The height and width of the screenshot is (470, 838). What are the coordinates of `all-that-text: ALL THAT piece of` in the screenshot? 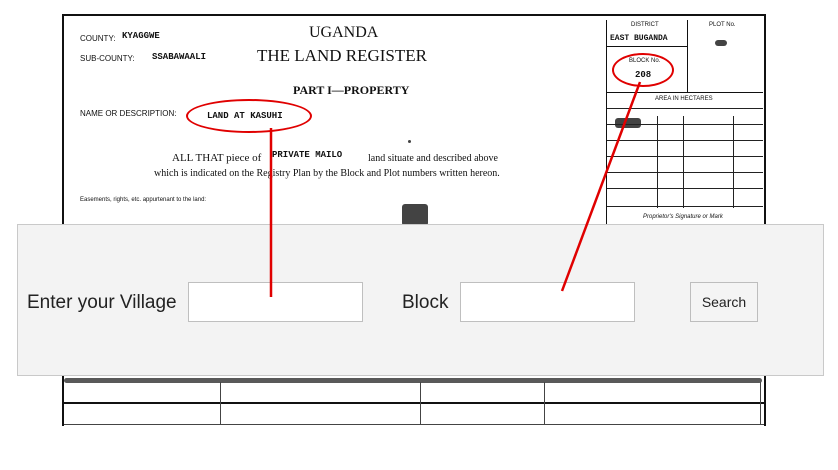 It's located at (217, 158).